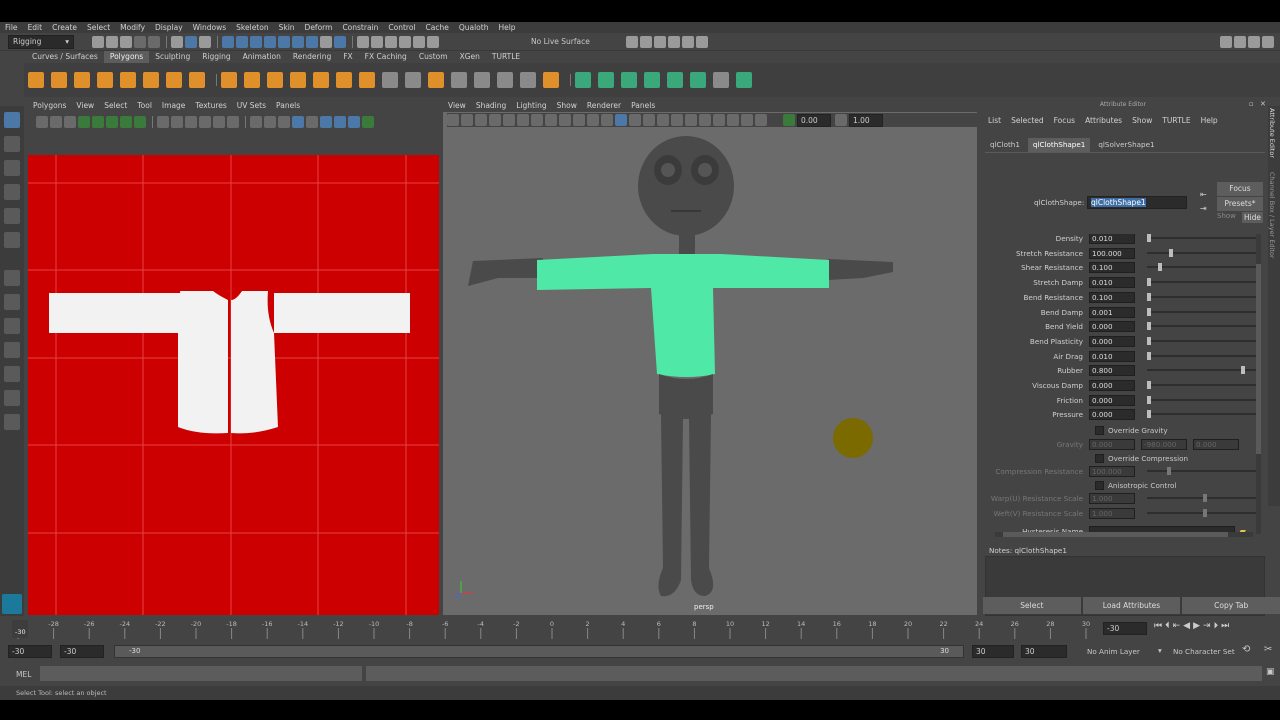  What do you see at coordinates (1142, 121) in the screenshot?
I see `ae-menu-show: Show` at bounding box center [1142, 121].